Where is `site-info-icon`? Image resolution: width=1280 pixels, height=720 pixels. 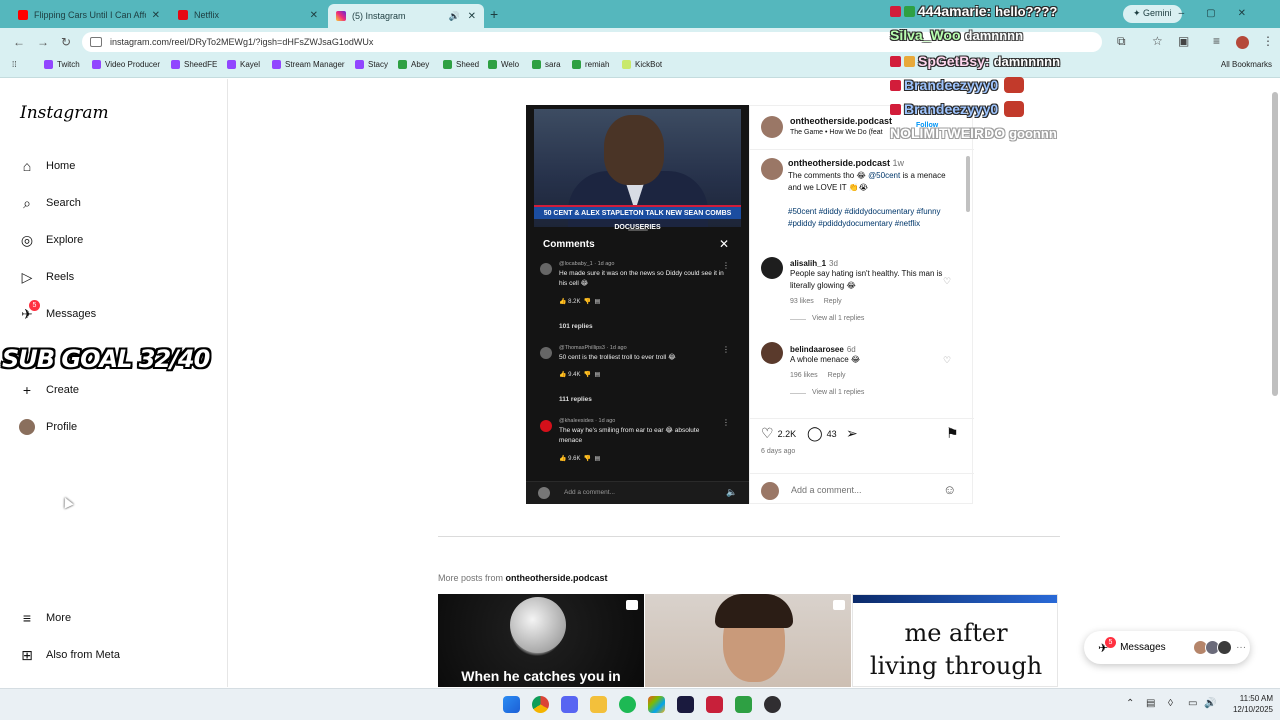
site-info-icon is located at coordinates (96, 42).